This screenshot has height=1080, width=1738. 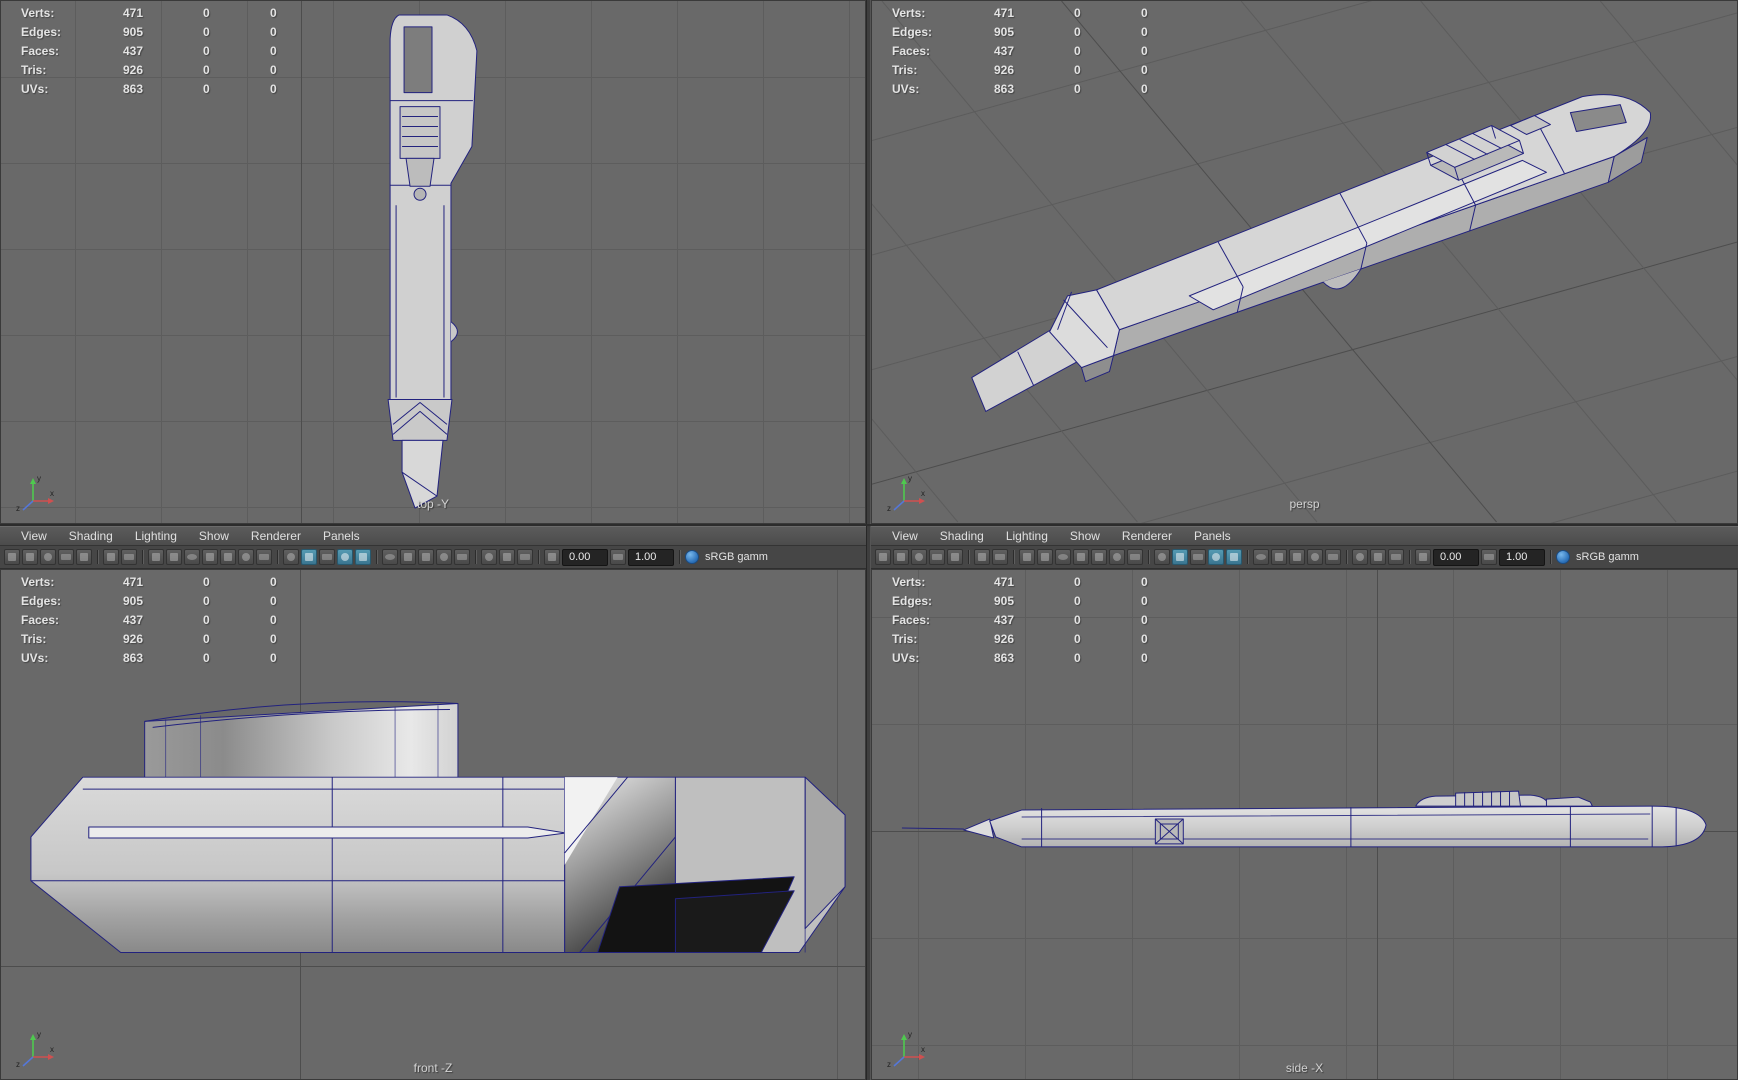 I want to click on hud-label: Edges:, so click(x=912, y=601).